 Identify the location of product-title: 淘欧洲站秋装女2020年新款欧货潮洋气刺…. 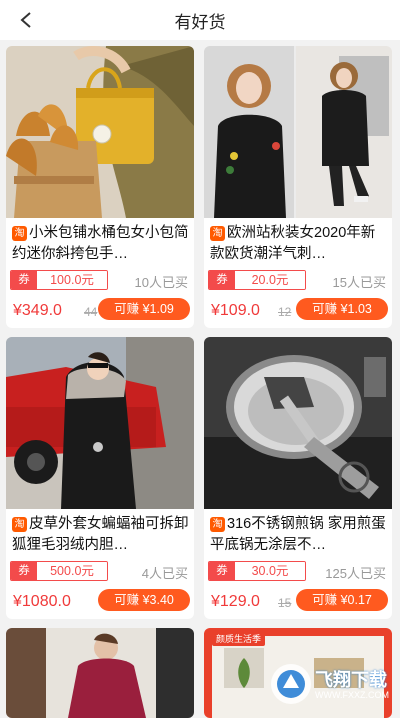
(299, 244).